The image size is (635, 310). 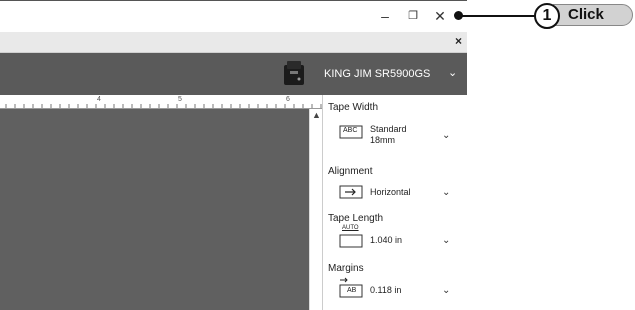 I want to click on tape-length-label: Tape Length, so click(x=356, y=218).